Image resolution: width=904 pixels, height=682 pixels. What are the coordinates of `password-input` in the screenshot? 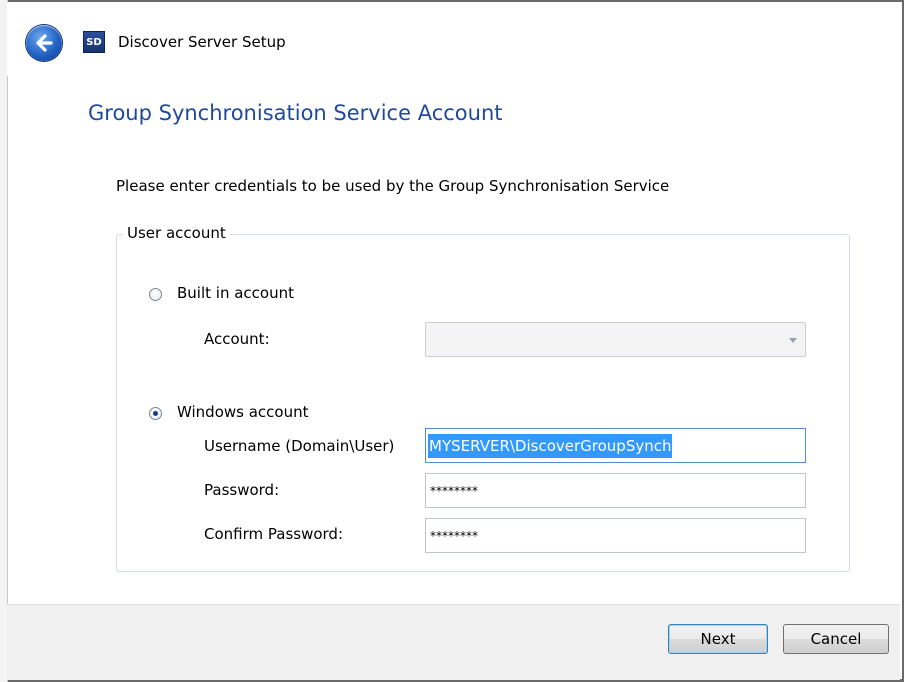 It's located at (615, 490).